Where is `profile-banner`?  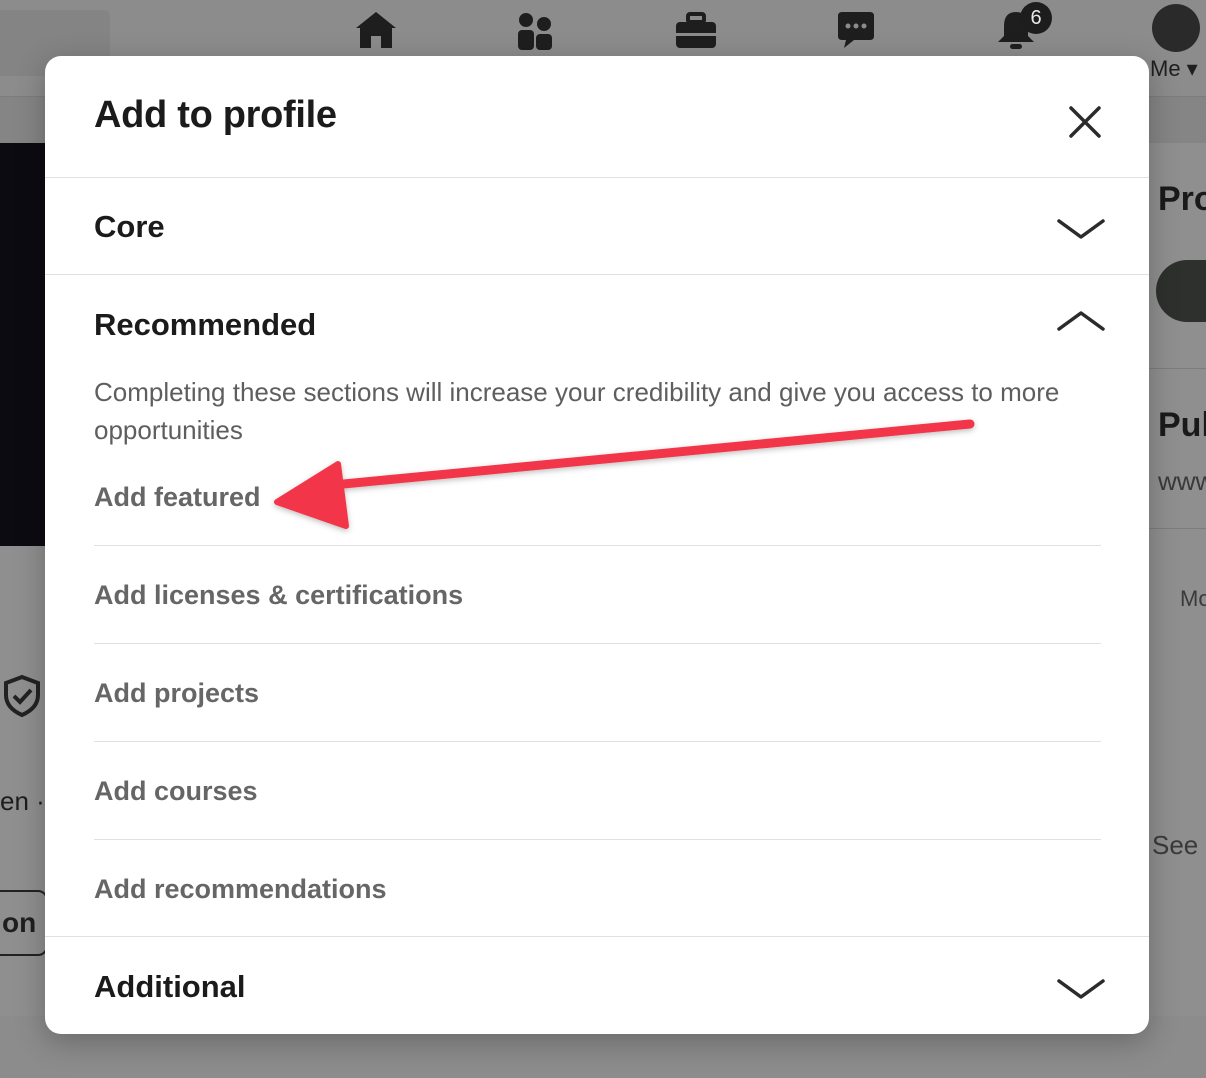
profile-banner is located at coordinates (23, 344).